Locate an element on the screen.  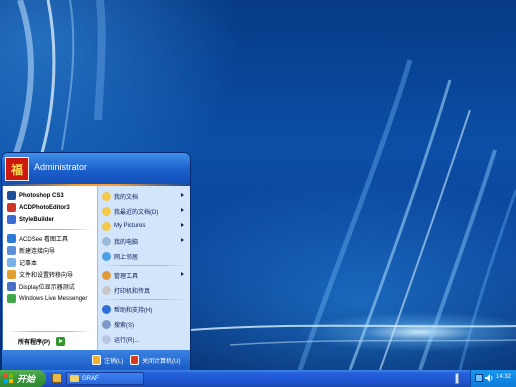
recent-item-label: 新建连接向导 is located at coordinates (37, 252).